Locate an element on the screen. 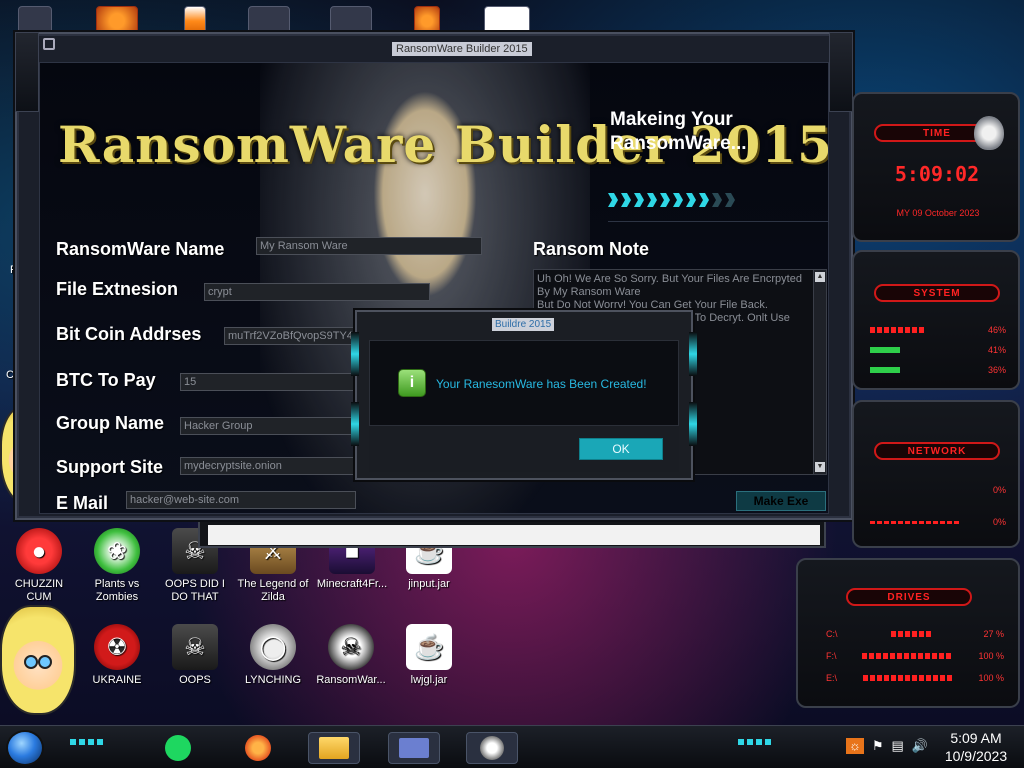  usage-bar is located at coordinates (897, 330).